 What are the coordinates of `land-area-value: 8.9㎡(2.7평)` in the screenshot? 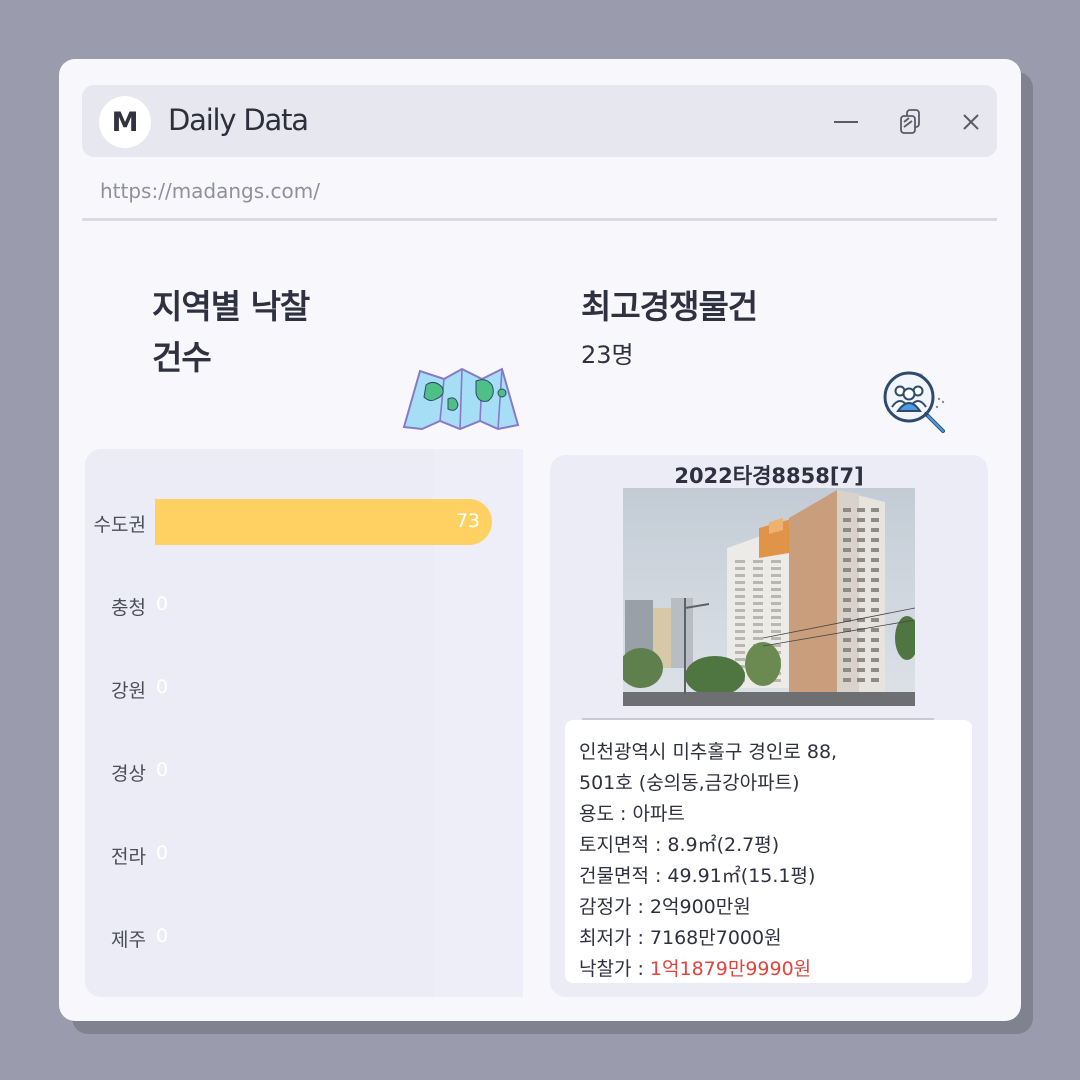 It's located at (723, 845).